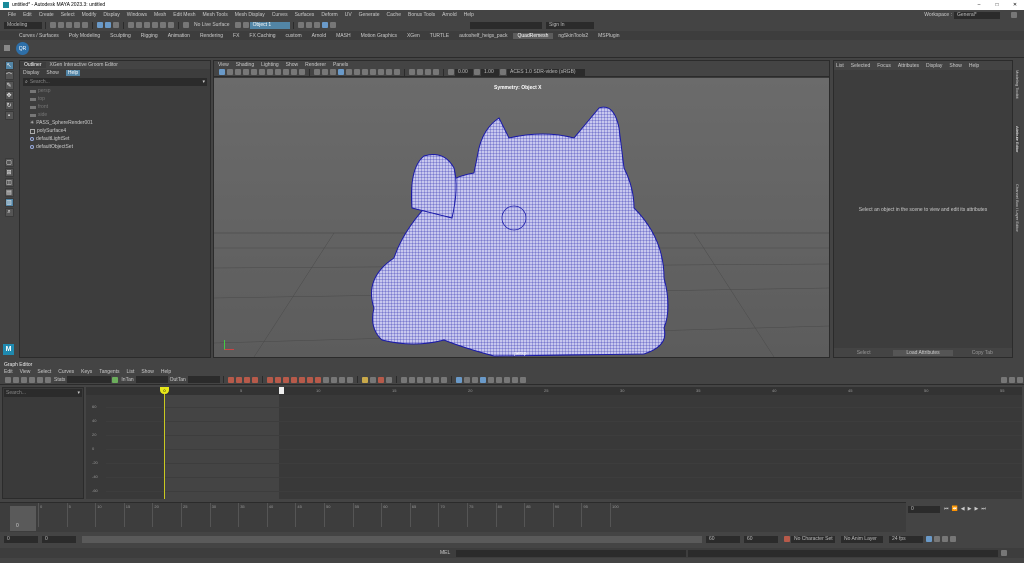 The height and width of the screenshot is (563, 1024). Describe the element at coordinates (68, 15) in the screenshot. I see `menu-select: Select` at that location.